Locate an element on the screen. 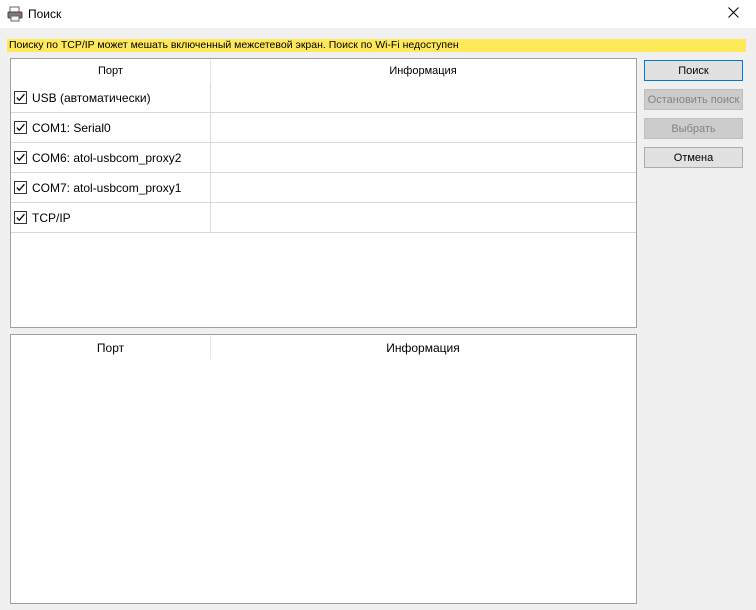 Image resolution: width=756 pixels, height=610 pixels. select-button: Выбрать is located at coordinates (693, 128).